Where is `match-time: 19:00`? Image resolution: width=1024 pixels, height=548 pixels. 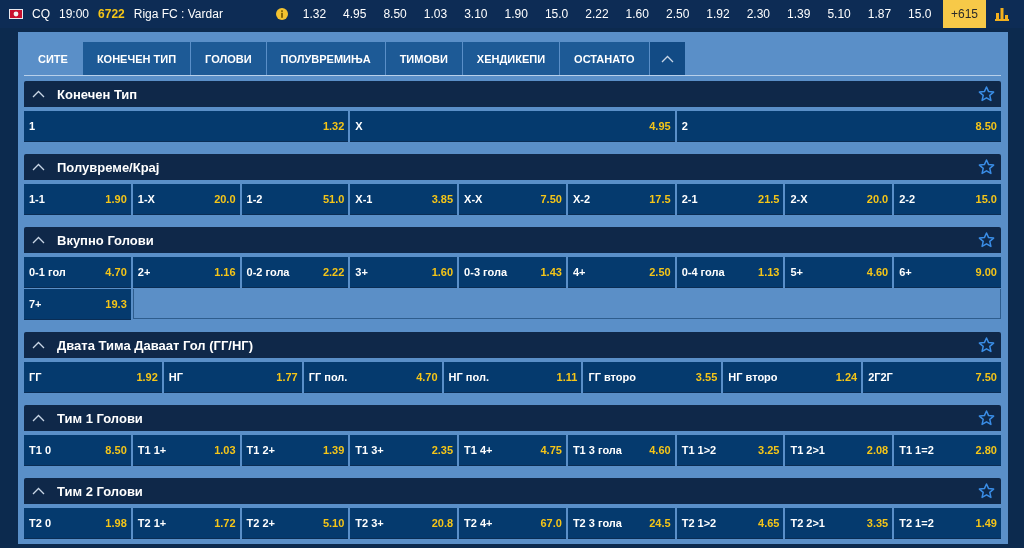 match-time: 19:00 is located at coordinates (74, 14).